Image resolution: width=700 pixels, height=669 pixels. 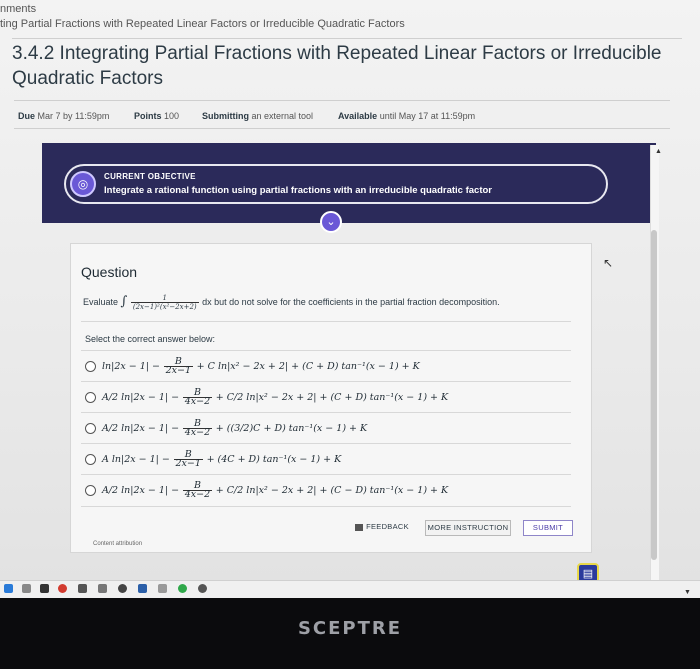 I want to click on monitor-brand-logo: SCEPTRE, so click(x=350, y=628).